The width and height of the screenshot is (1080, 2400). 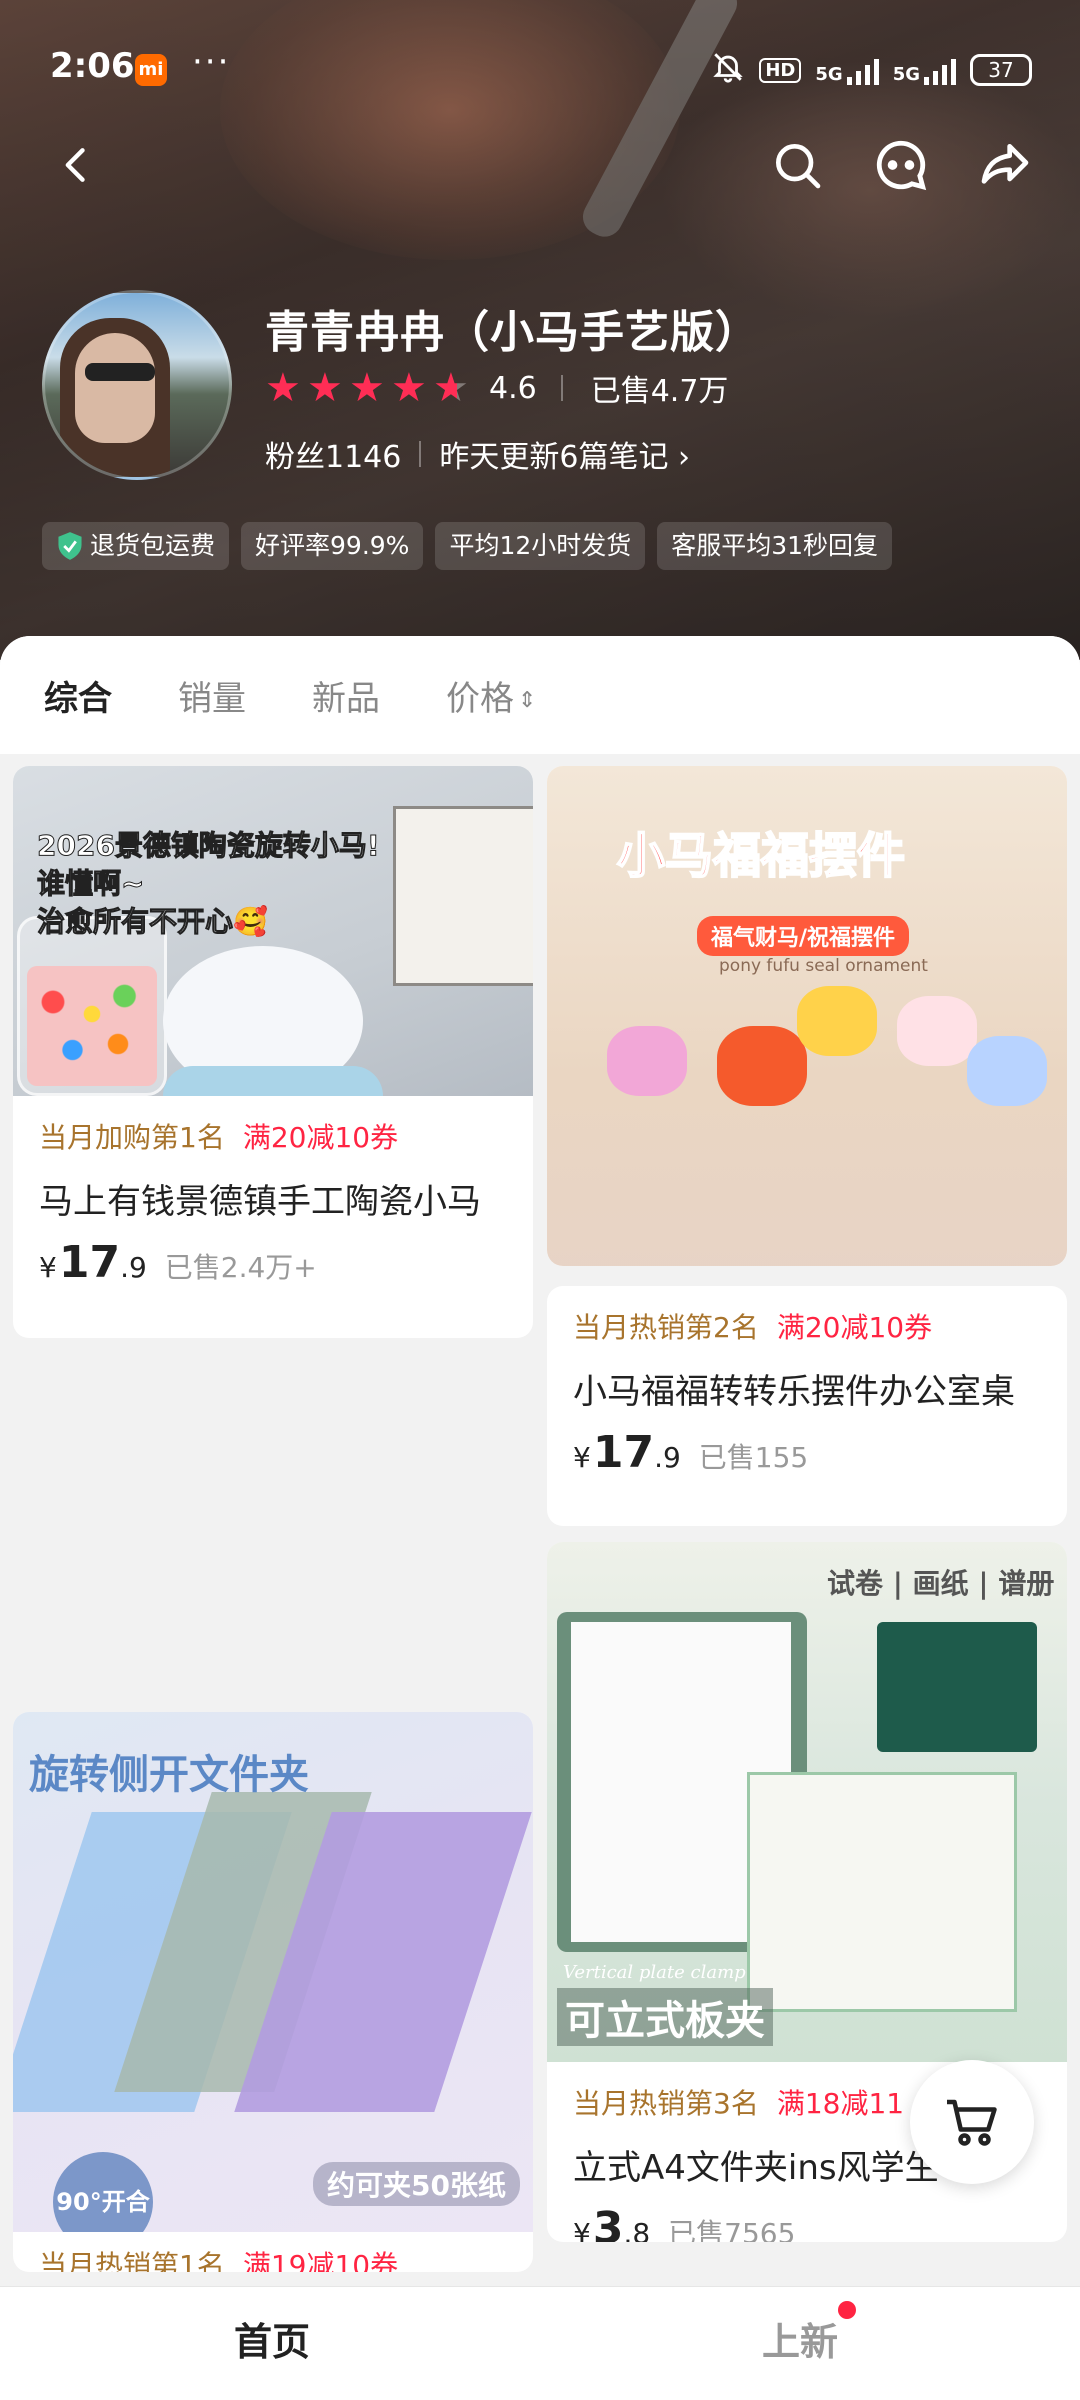 What do you see at coordinates (92, 66) in the screenshot?
I see `status-time: 2:06` at bounding box center [92, 66].